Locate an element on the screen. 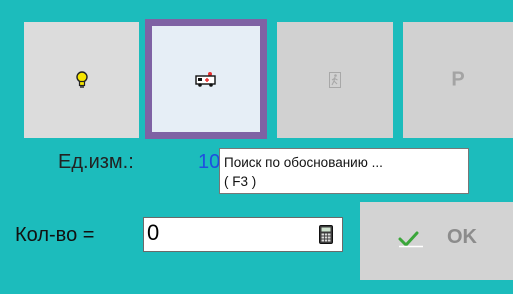  ok-label: OK is located at coordinates (462, 237).